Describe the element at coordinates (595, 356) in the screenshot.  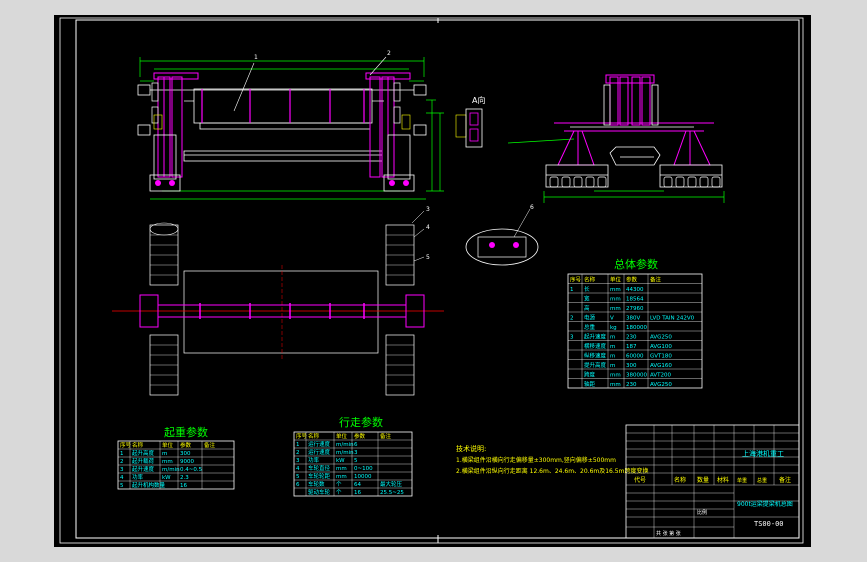
I see `table-cell: 纵移速度` at that location.